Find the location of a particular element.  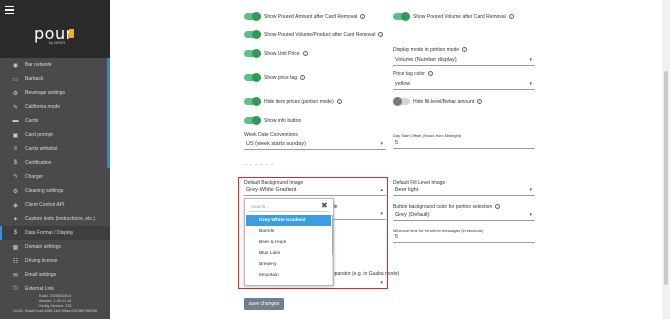

toggle-label: Show price tag is located at coordinates (281, 77).